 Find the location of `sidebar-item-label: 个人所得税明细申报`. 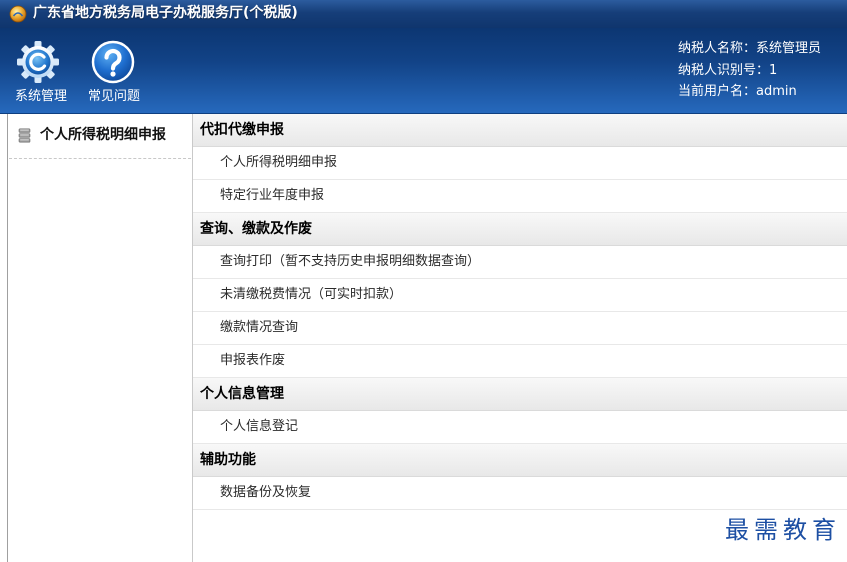

sidebar-item-label: 个人所得税明细申报 is located at coordinates (103, 135).